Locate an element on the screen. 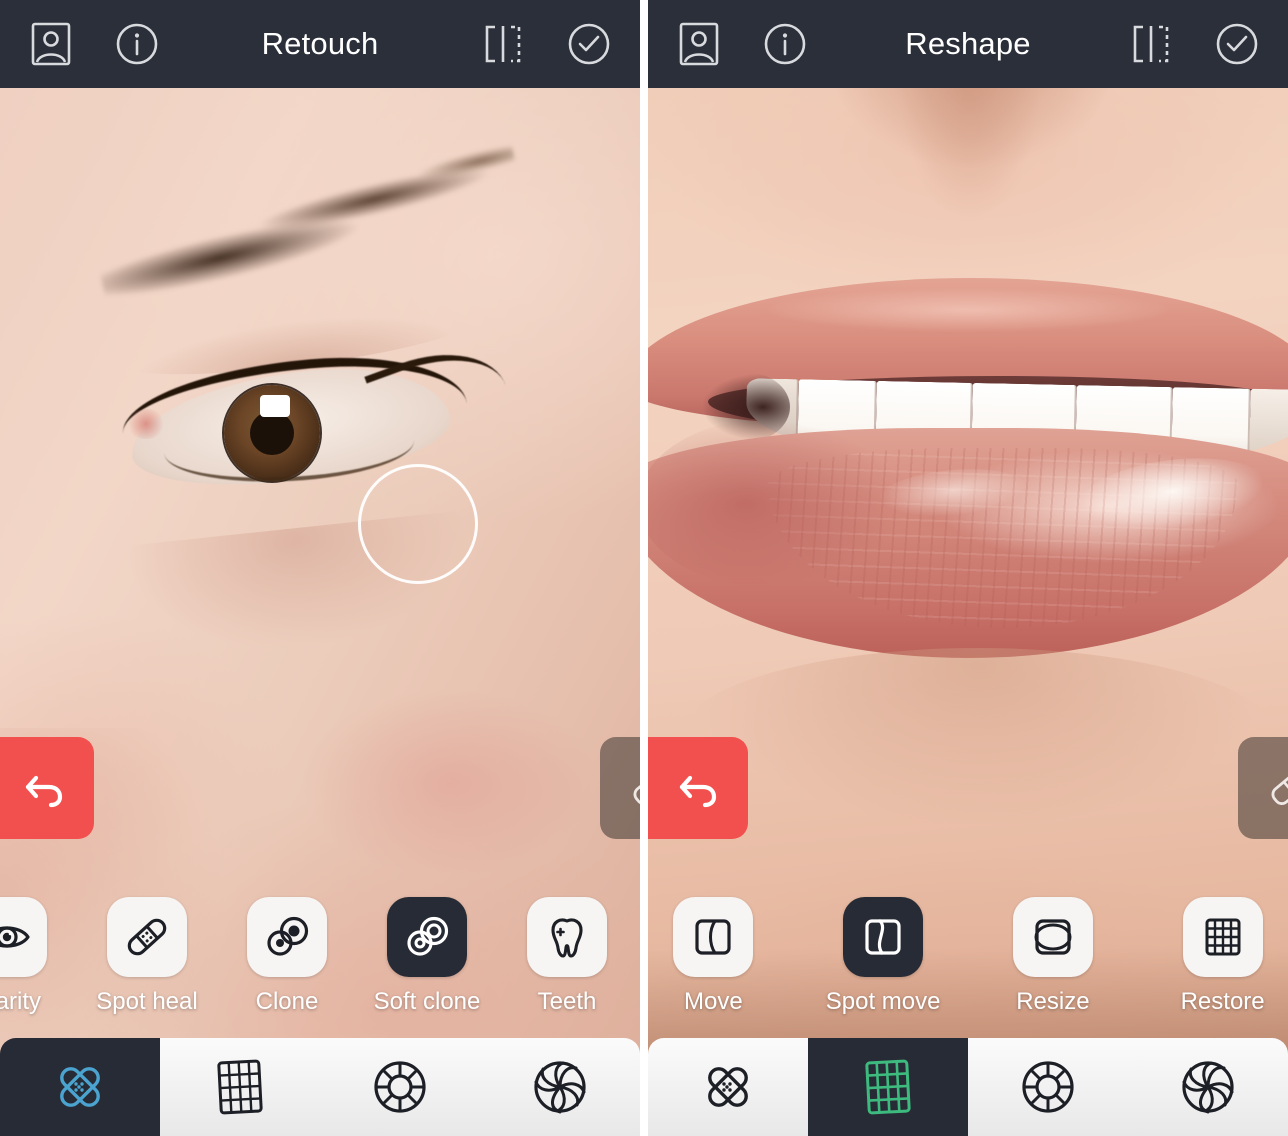  soft-clone-icon is located at coordinates (428, 936).